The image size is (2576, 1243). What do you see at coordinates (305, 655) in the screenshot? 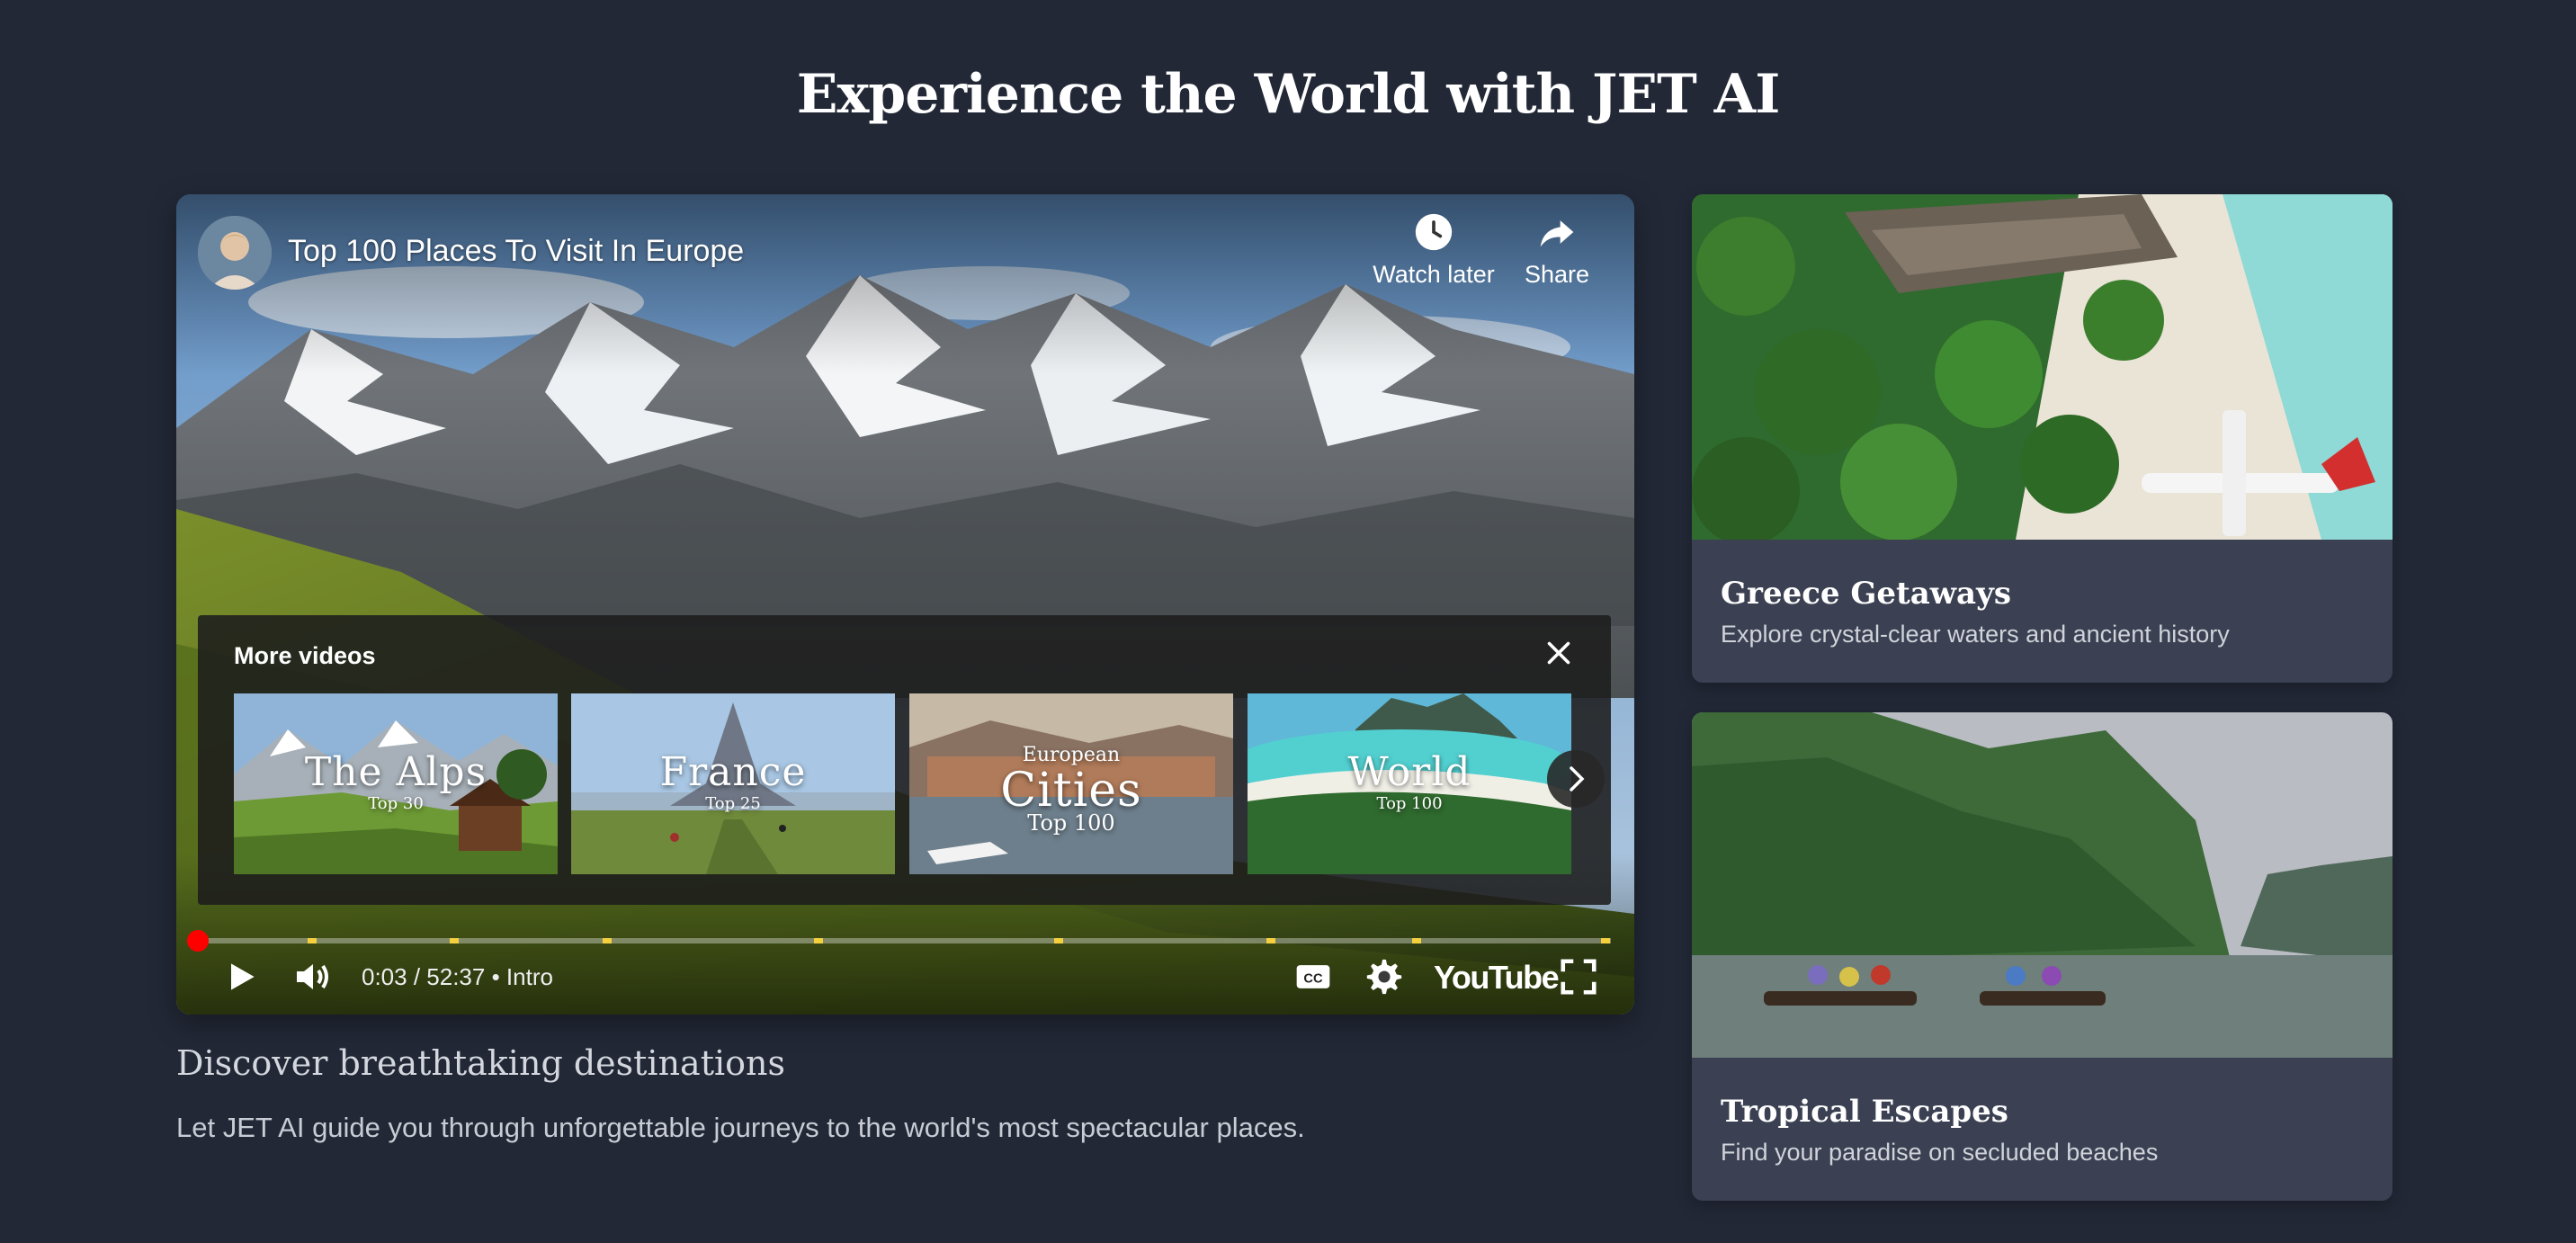
I see `more-videos-title: More videos` at bounding box center [305, 655].